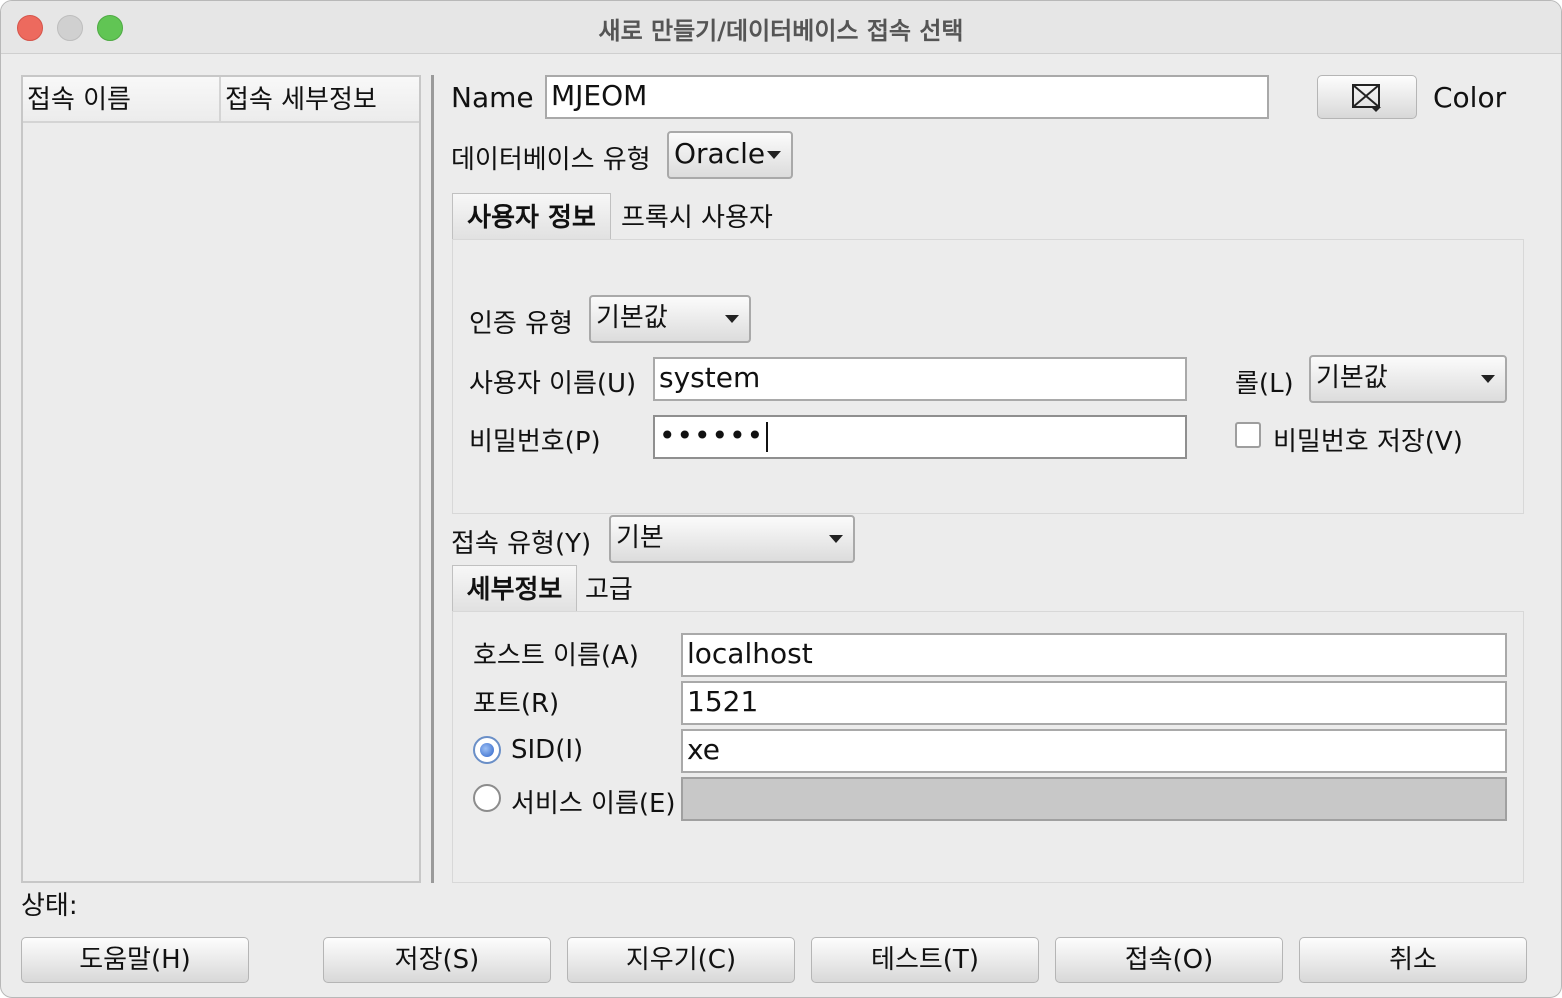 The image size is (1562, 998). I want to click on tab-advanced: 고급, so click(609, 589).